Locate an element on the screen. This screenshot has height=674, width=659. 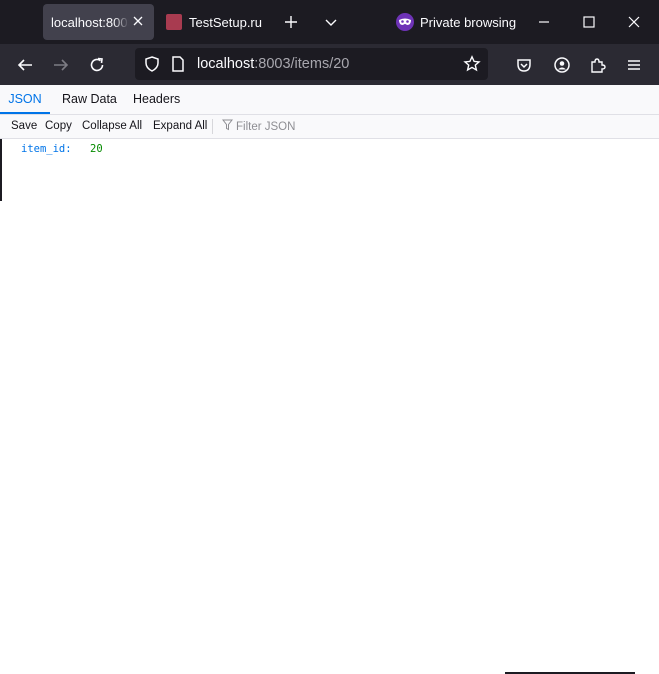
json-row: item_id: 20 is located at coordinates (62, 149).